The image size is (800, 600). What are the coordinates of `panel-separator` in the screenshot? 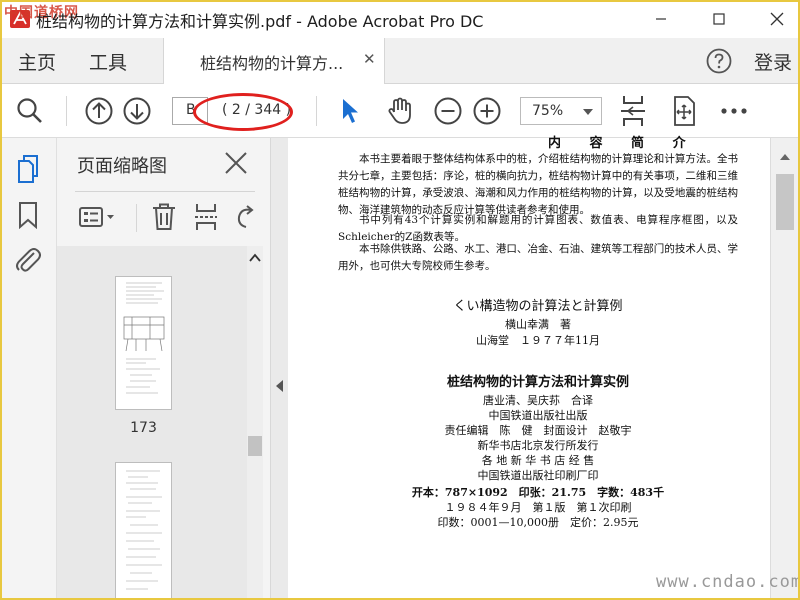 It's located at (136, 218).